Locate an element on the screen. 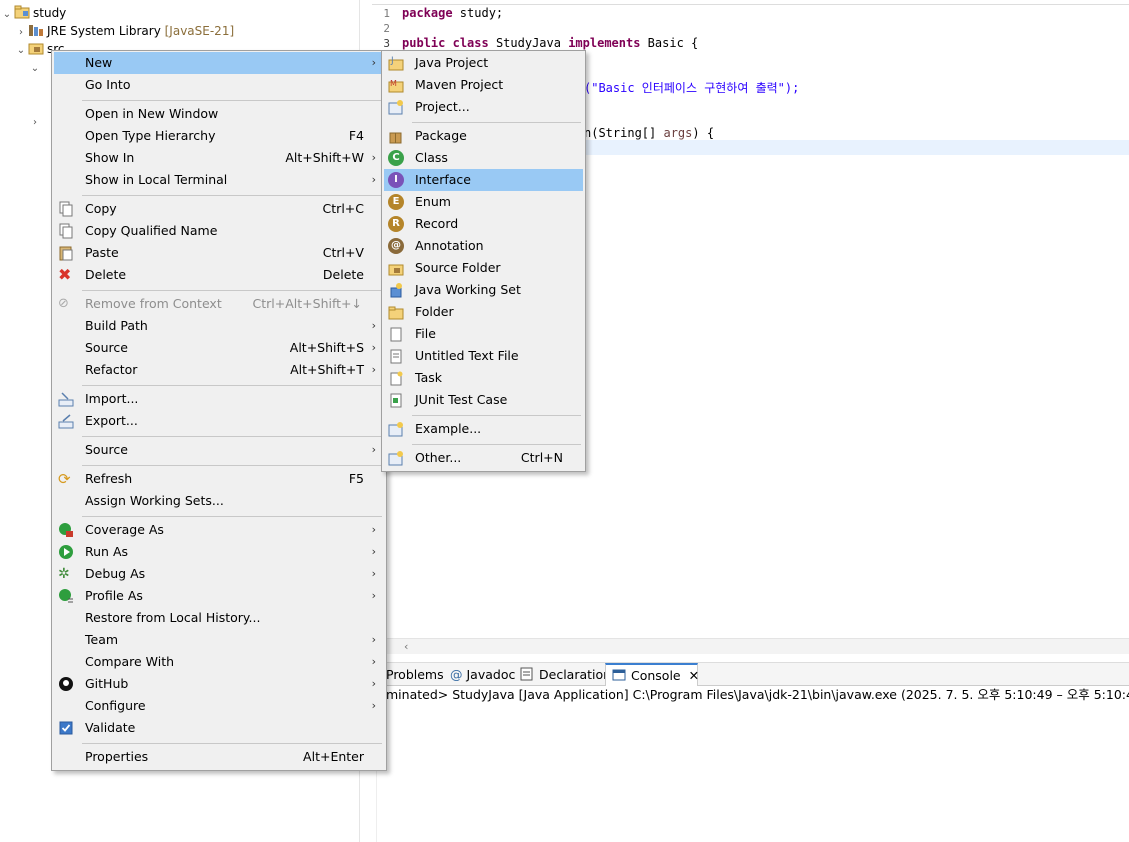 The height and width of the screenshot is (842, 1129). keyword: implements is located at coordinates (604, 43).